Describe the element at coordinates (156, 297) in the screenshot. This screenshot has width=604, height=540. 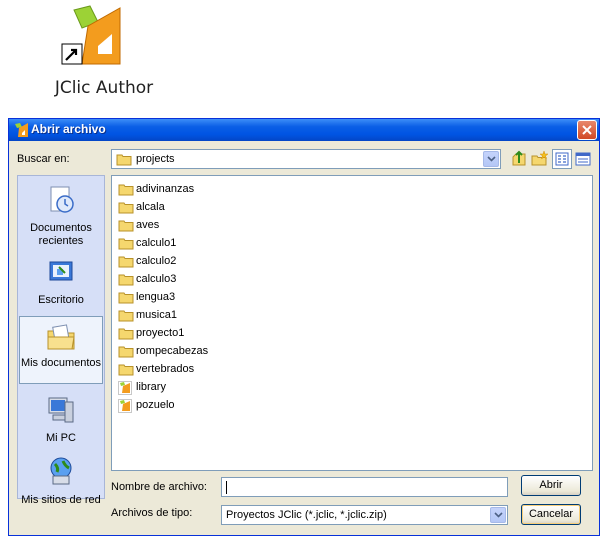
I see `file-name: lengua3` at that location.